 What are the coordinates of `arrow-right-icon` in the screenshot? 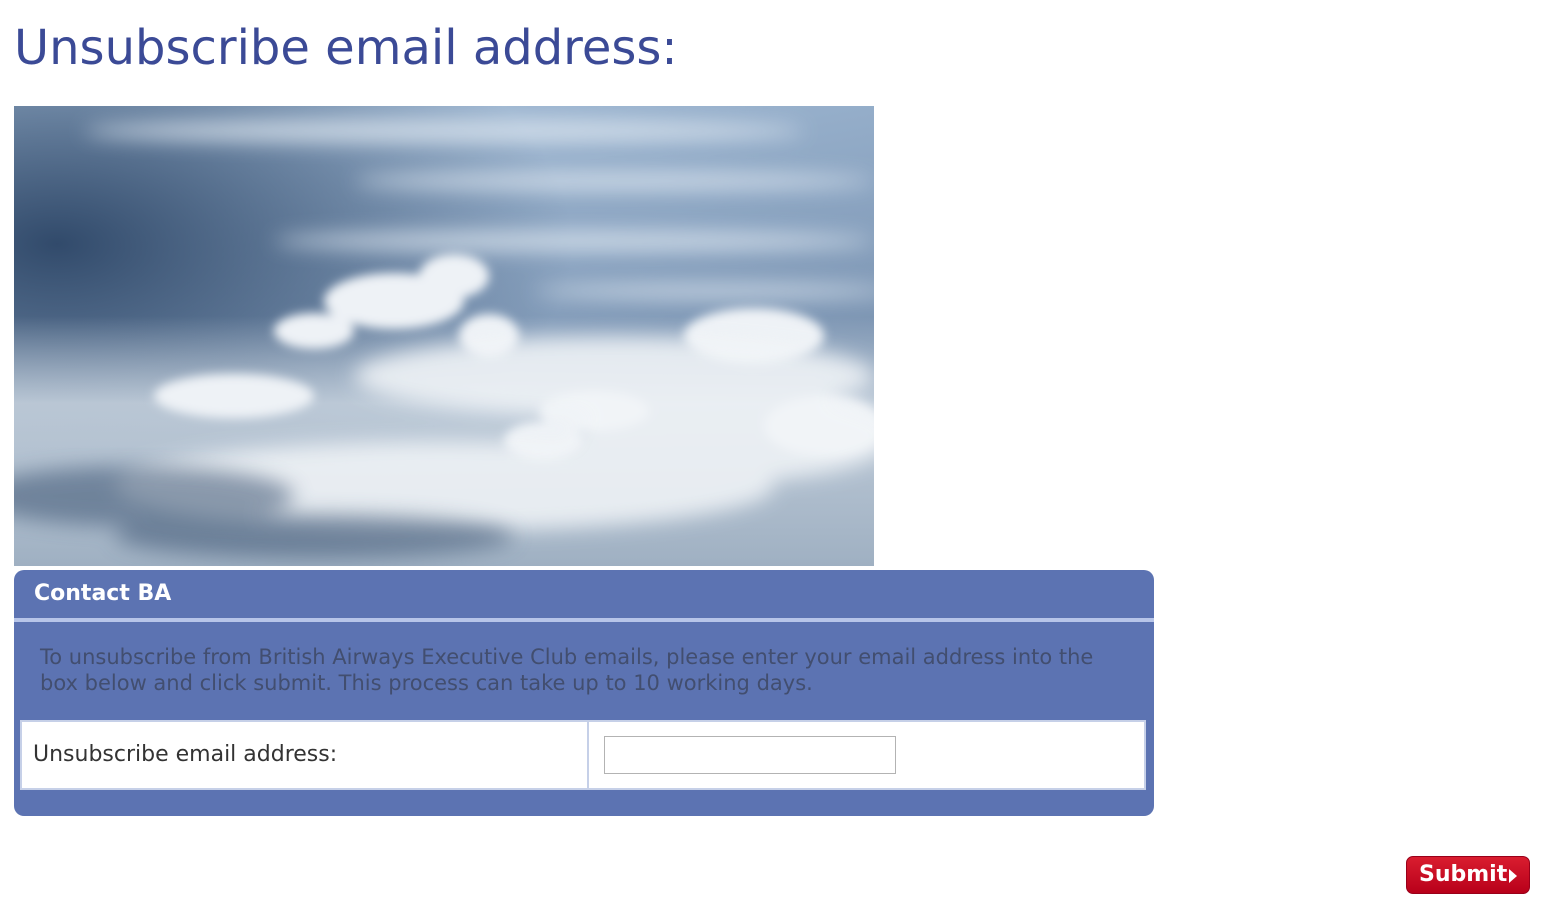 It's located at (1513, 876).